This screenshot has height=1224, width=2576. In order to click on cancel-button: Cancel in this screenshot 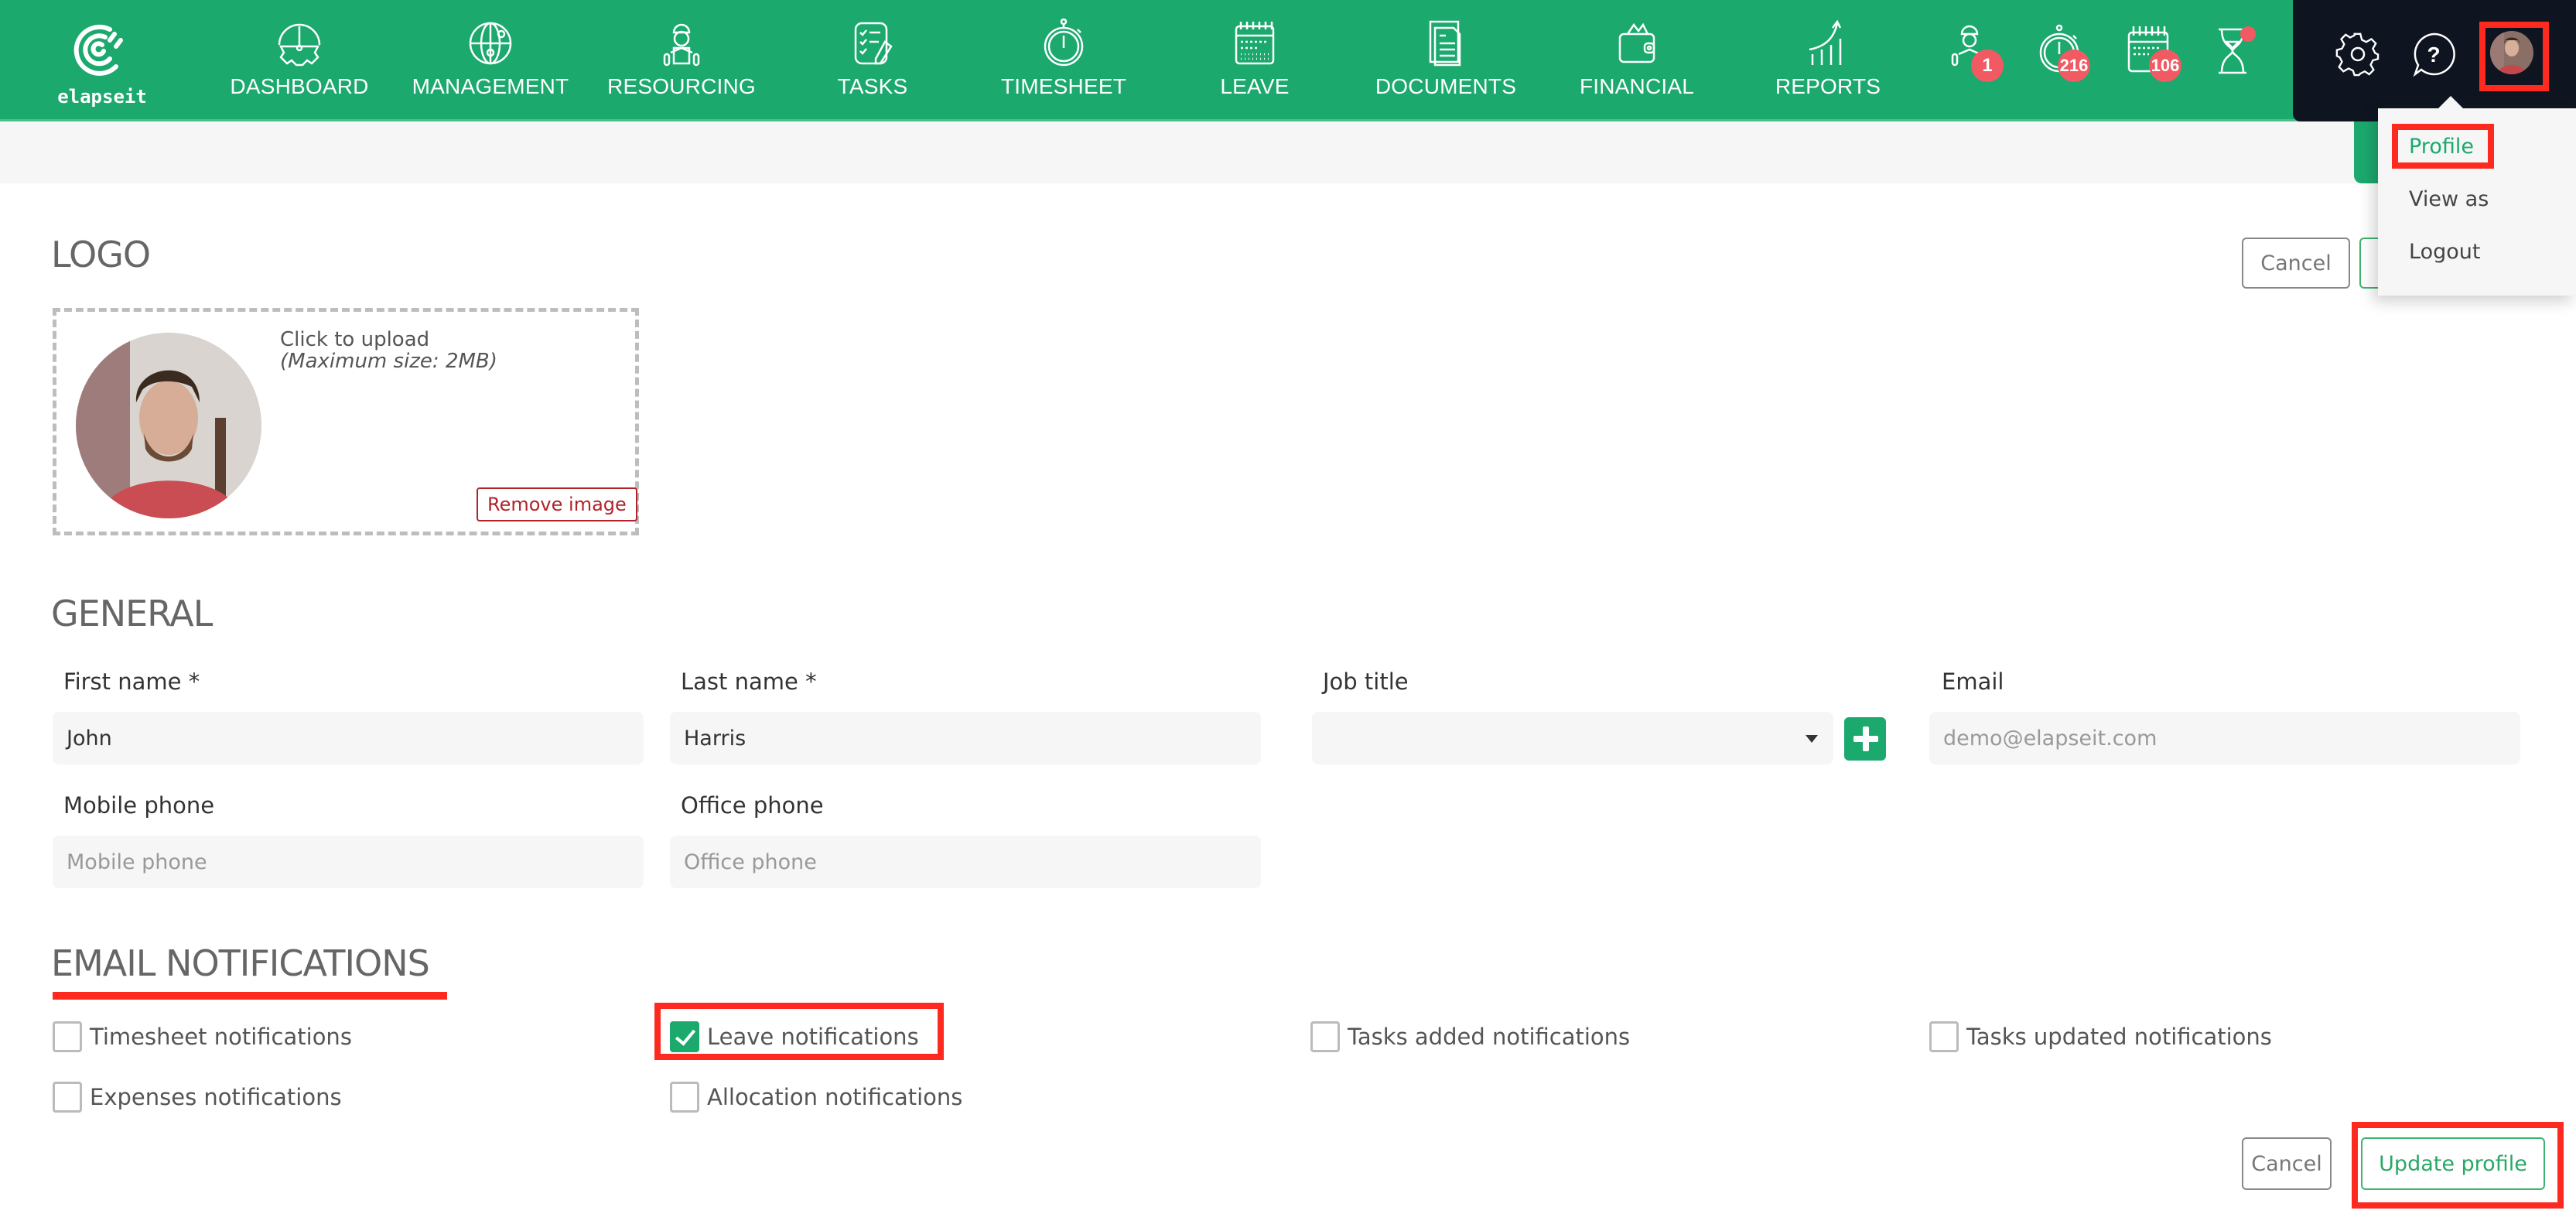, I will do `click(2287, 1164)`.